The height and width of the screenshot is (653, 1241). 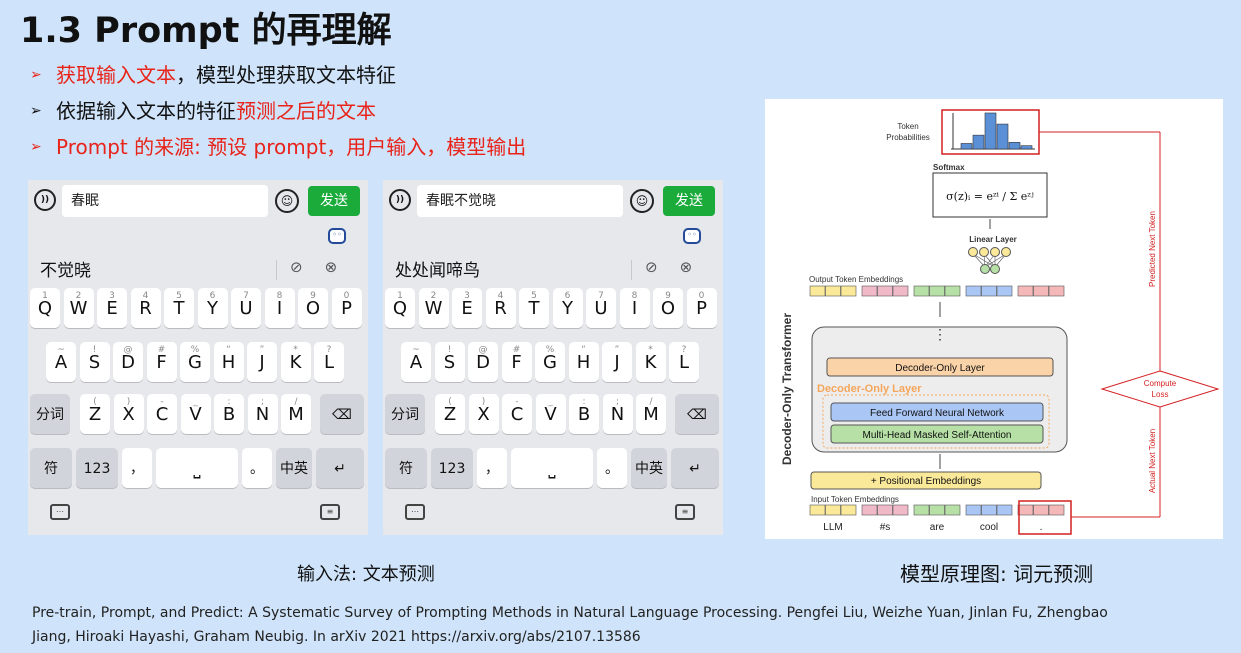 What do you see at coordinates (517, 402) in the screenshot?
I see `key-sub-label: -` at bounding box center [517, 402].